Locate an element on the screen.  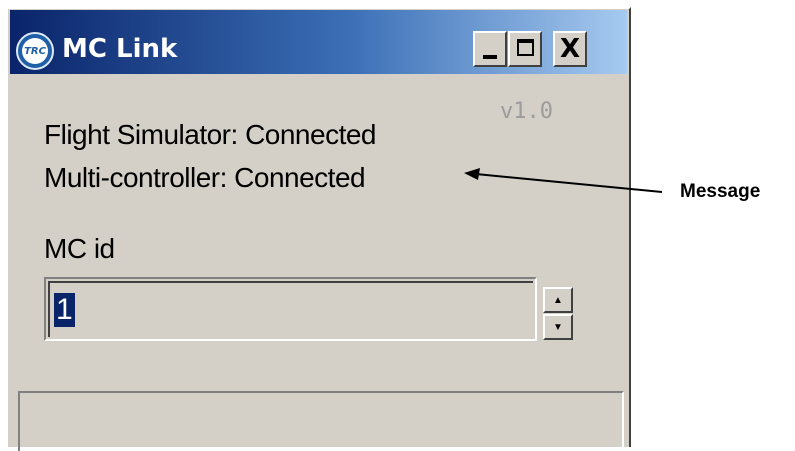
mc-id-input-inner: 1 is located at coordinates (290, 309).